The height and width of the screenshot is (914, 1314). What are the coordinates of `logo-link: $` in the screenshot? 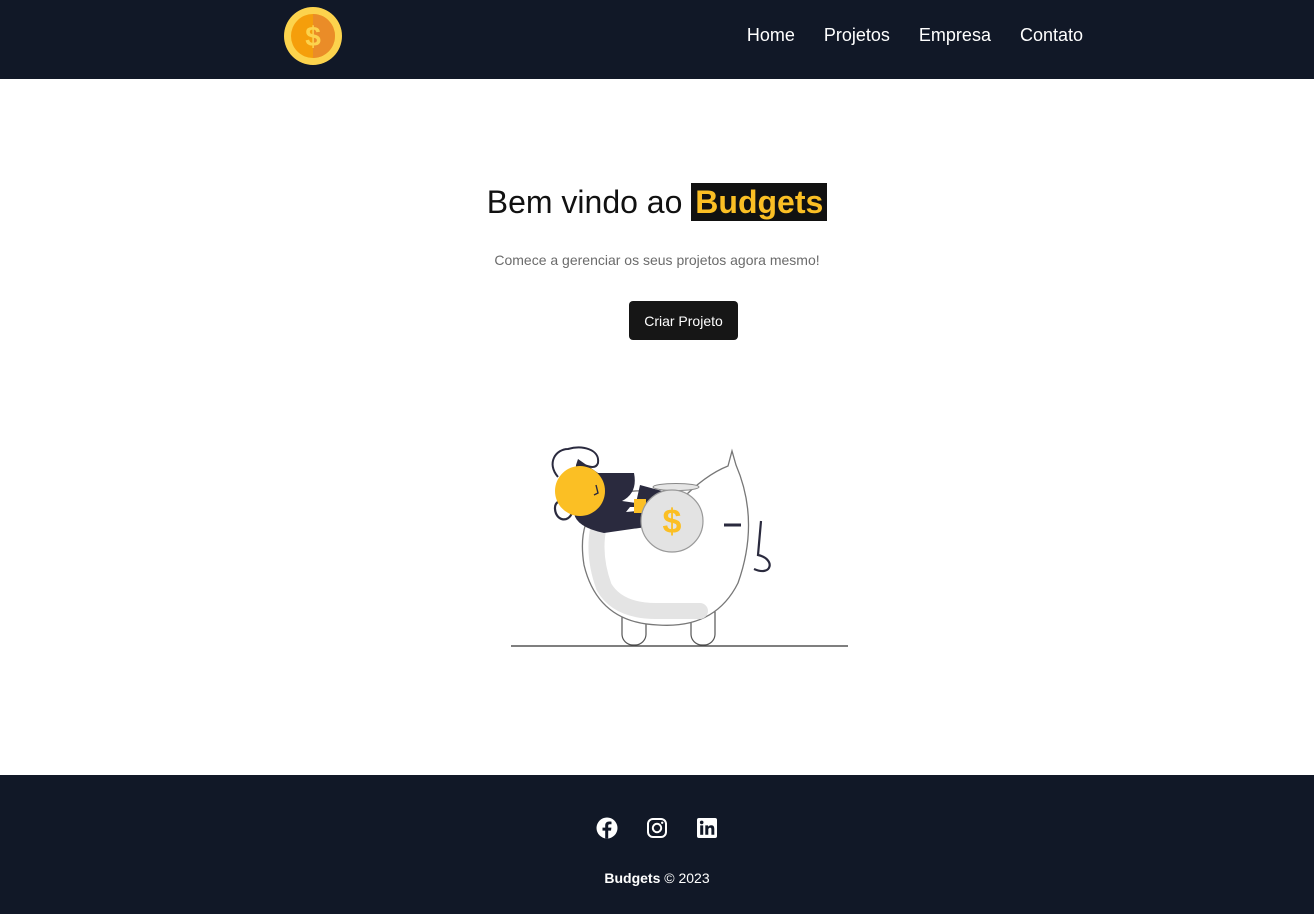 It's located at (313, 36).